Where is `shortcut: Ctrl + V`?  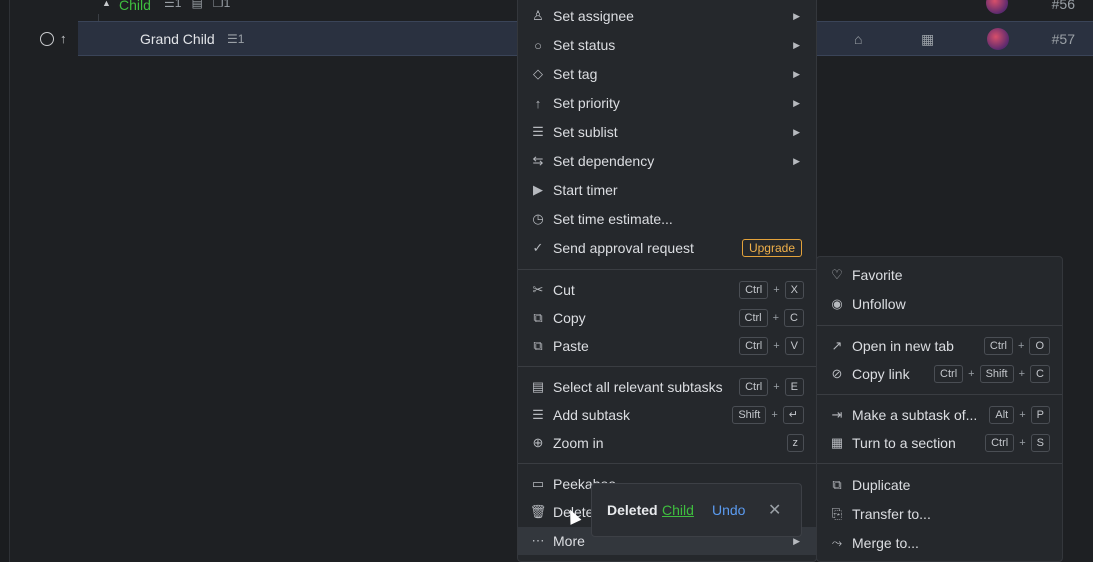 shortcut: Ctrl + V is located at coordinates (771, 346).